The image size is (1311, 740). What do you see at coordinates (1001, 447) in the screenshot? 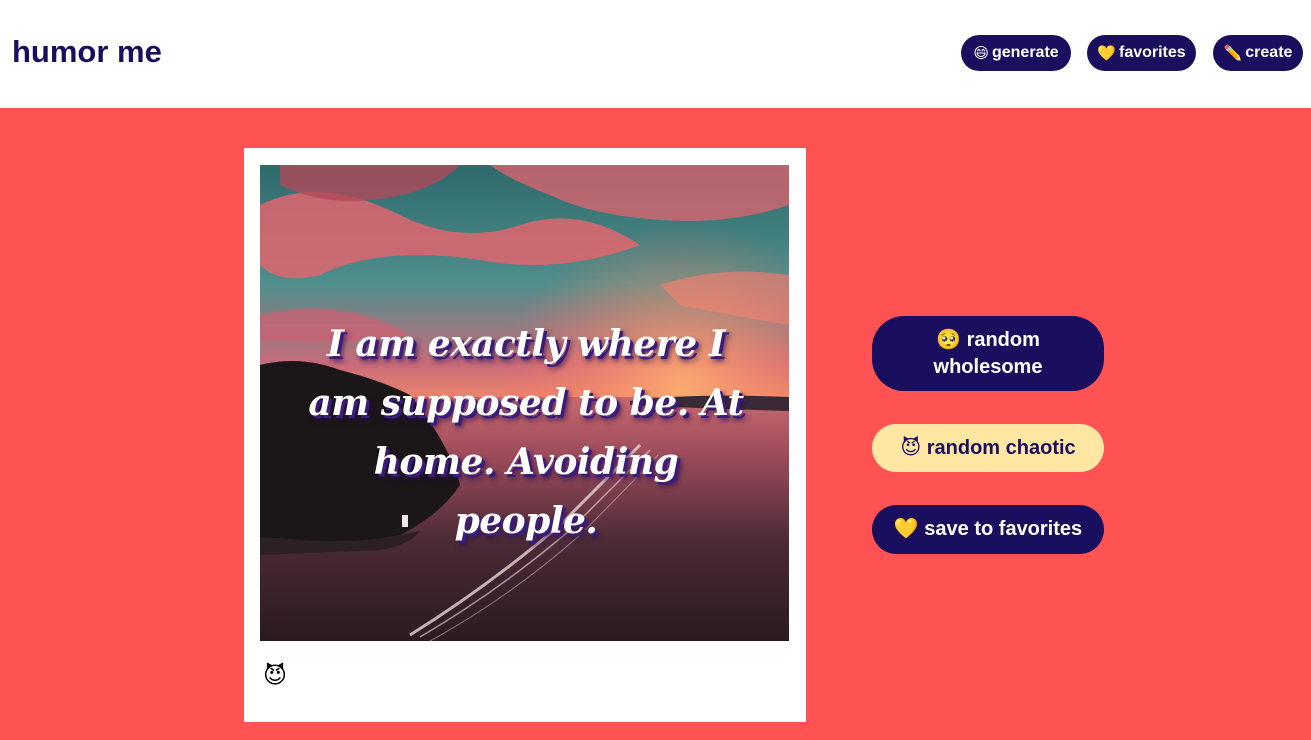
I see `random-chaotic-text: random chaotic` at bounding box center [1001, 447].